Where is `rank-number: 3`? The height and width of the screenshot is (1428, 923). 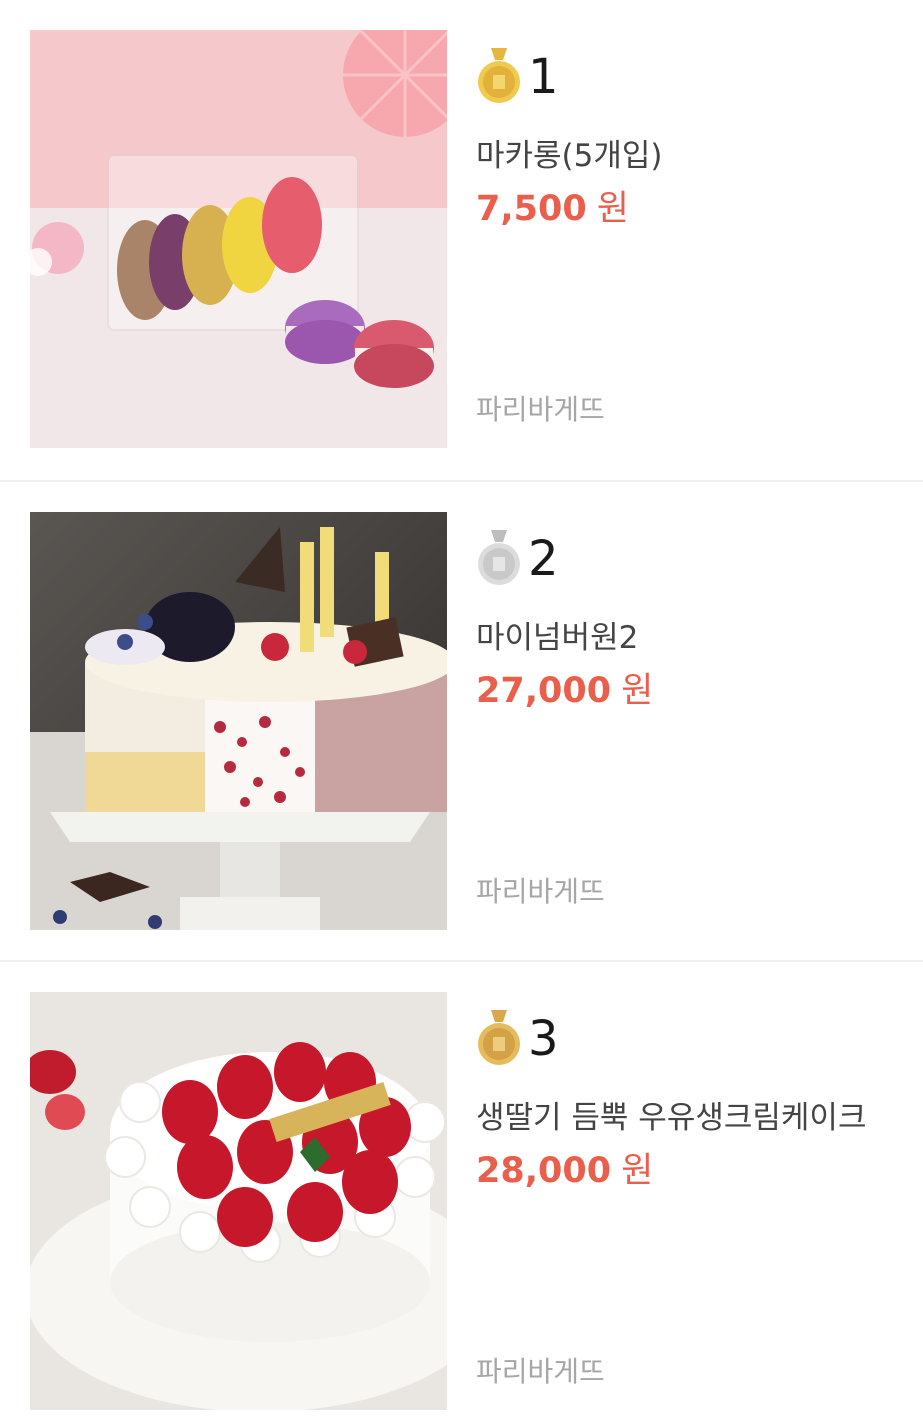 rank-number: 3 is located at coordinates (543, 1039).